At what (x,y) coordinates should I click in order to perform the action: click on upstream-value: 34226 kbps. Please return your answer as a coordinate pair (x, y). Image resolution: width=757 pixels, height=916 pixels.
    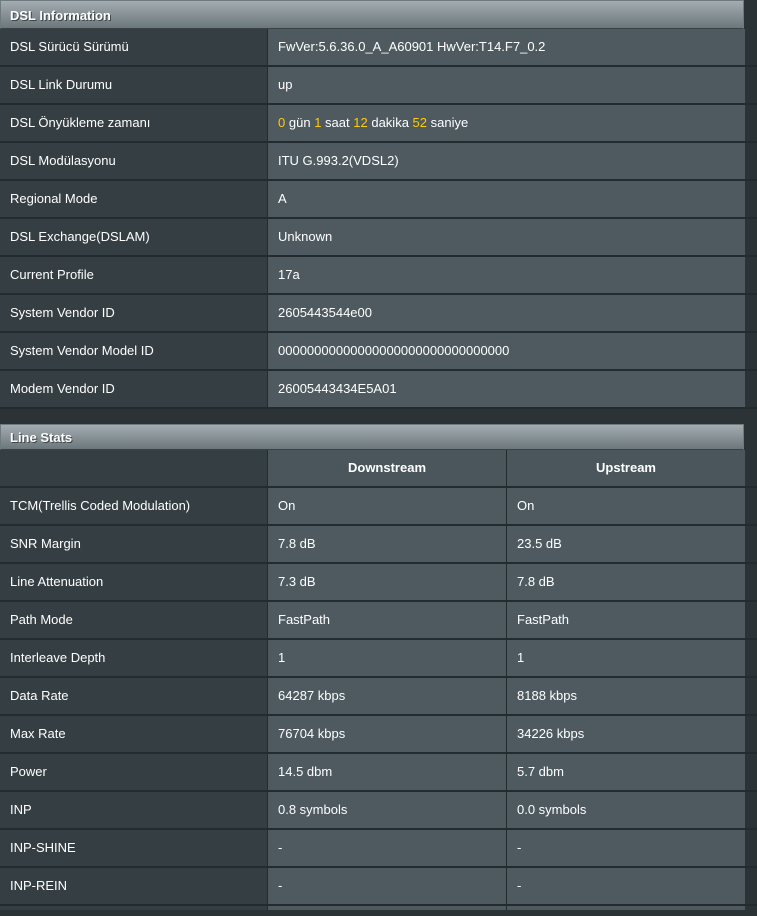
    Looking at the image, I should click on (626, 734).